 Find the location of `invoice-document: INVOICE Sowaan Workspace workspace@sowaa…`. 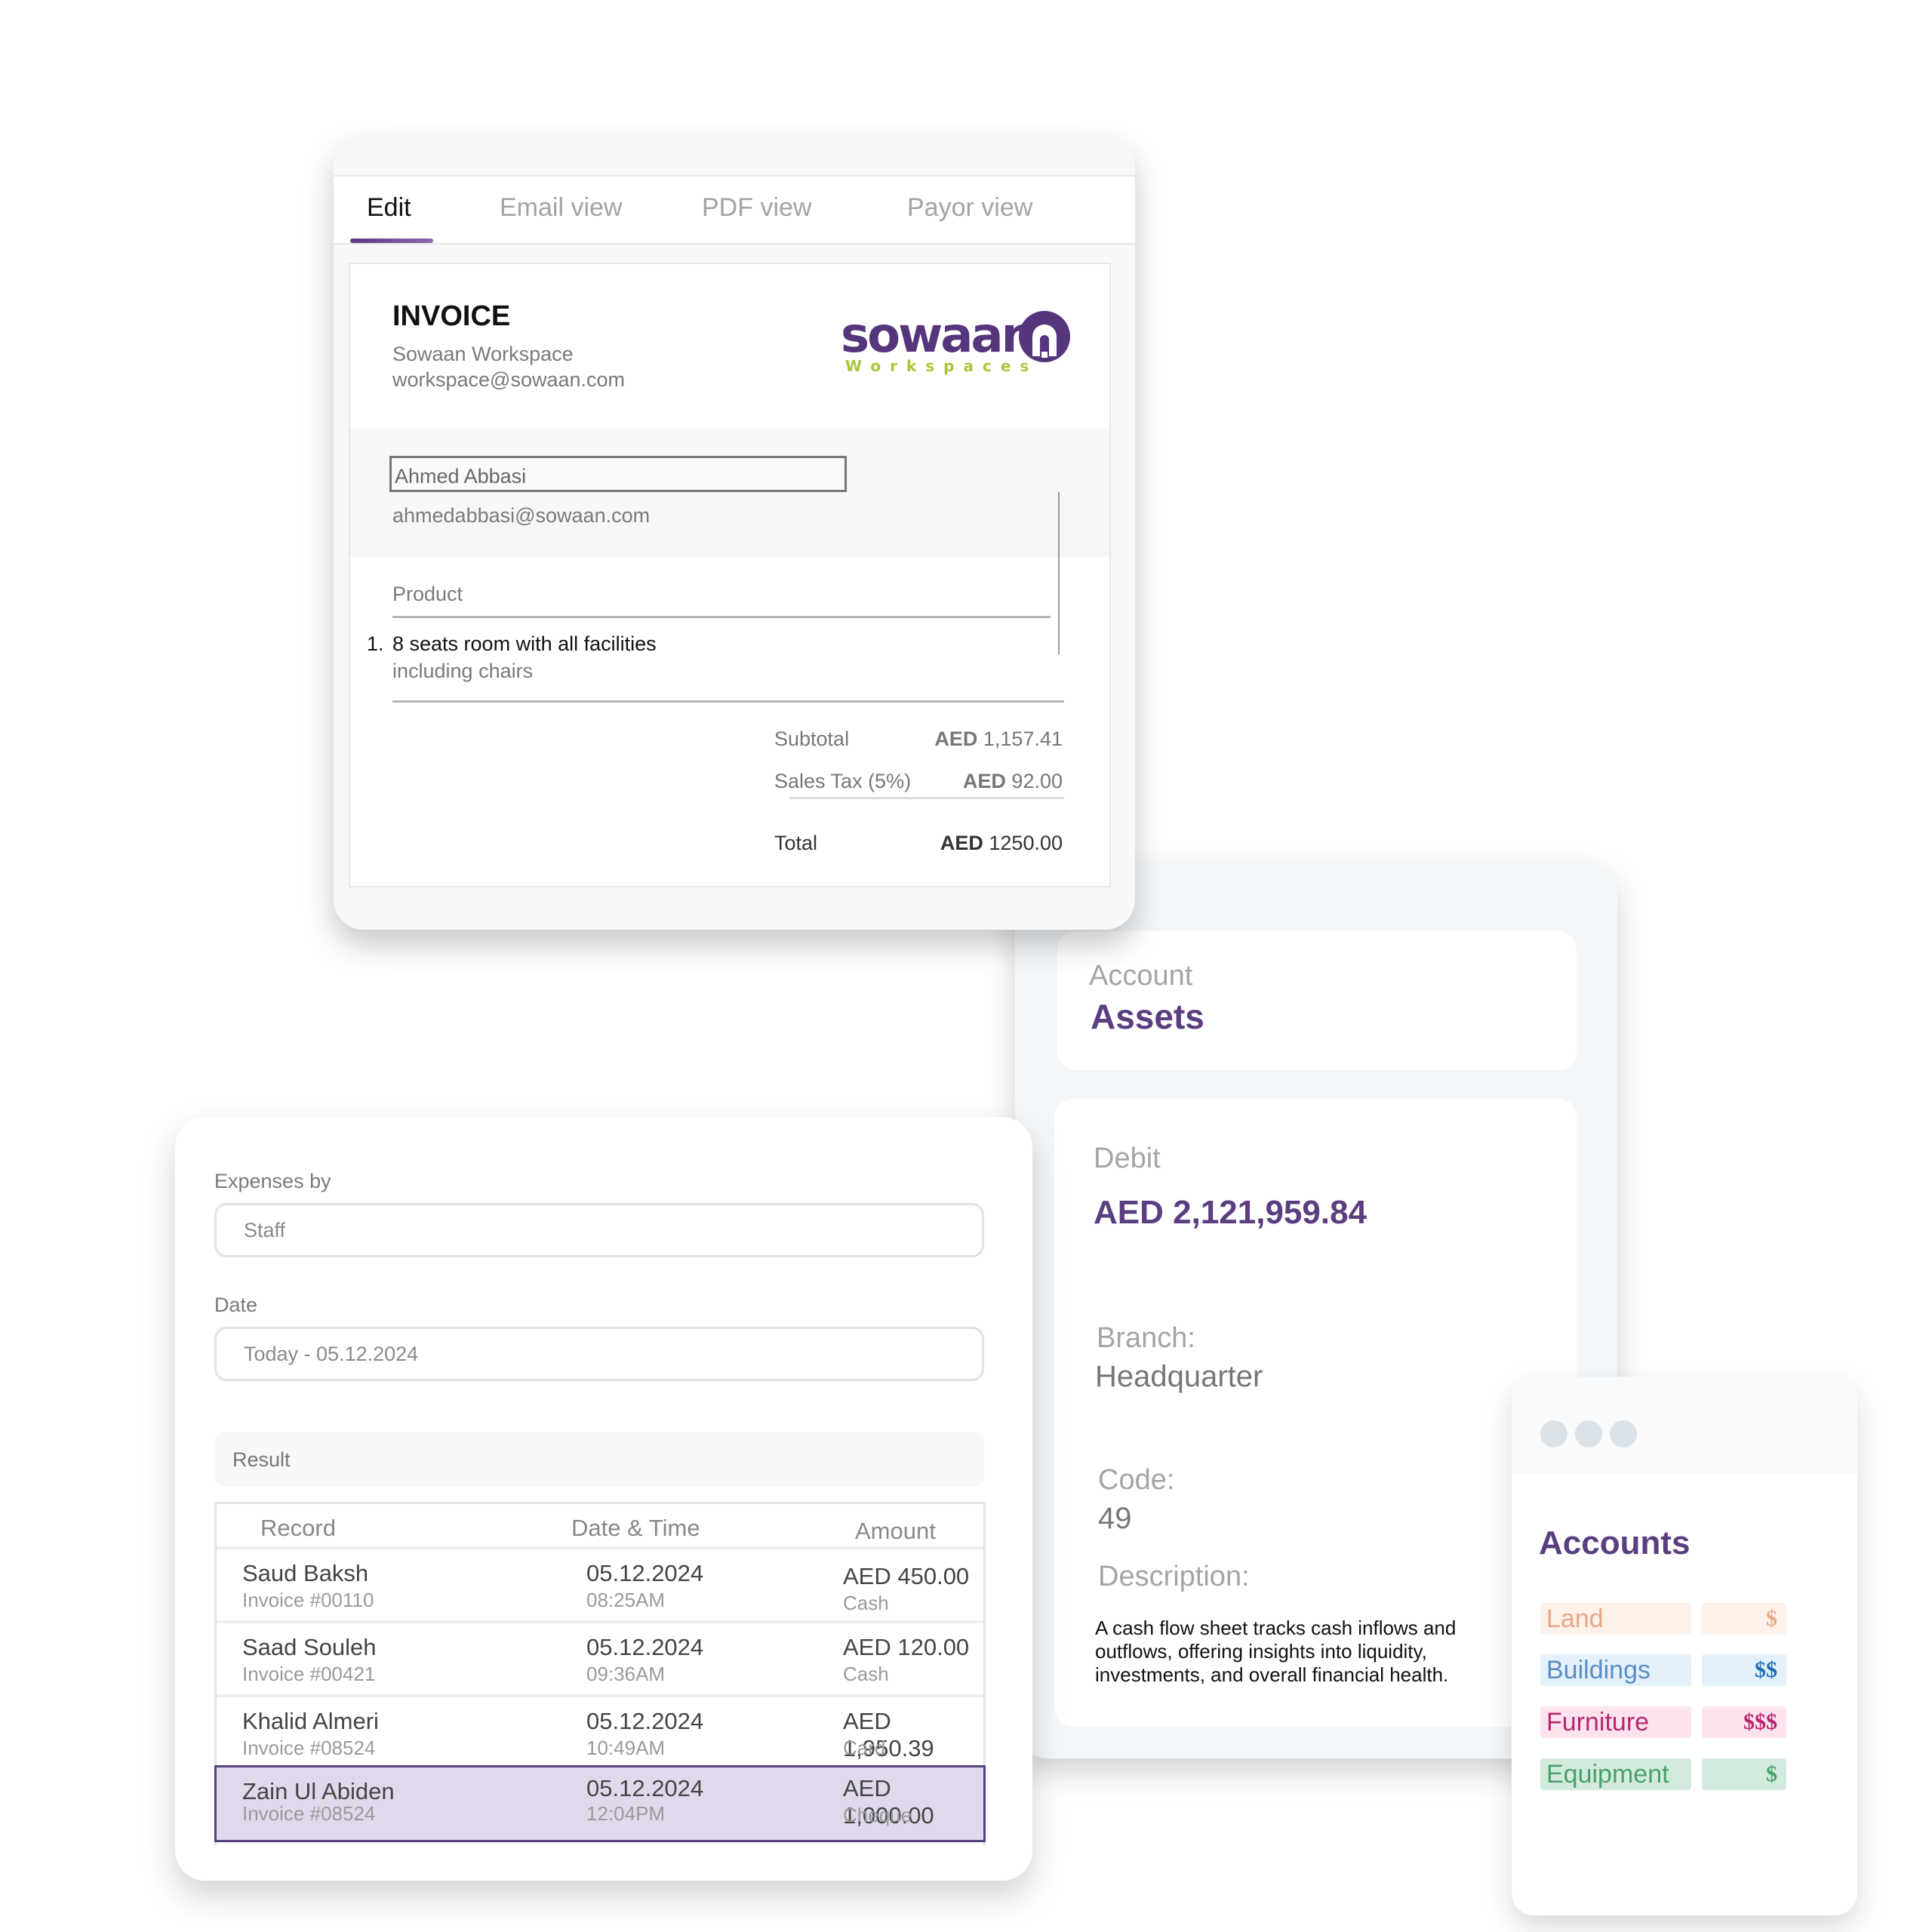

invoice-document: INVOICE Sowaan Workspace workspace@sowaa… is located at coordinates (730, 575).